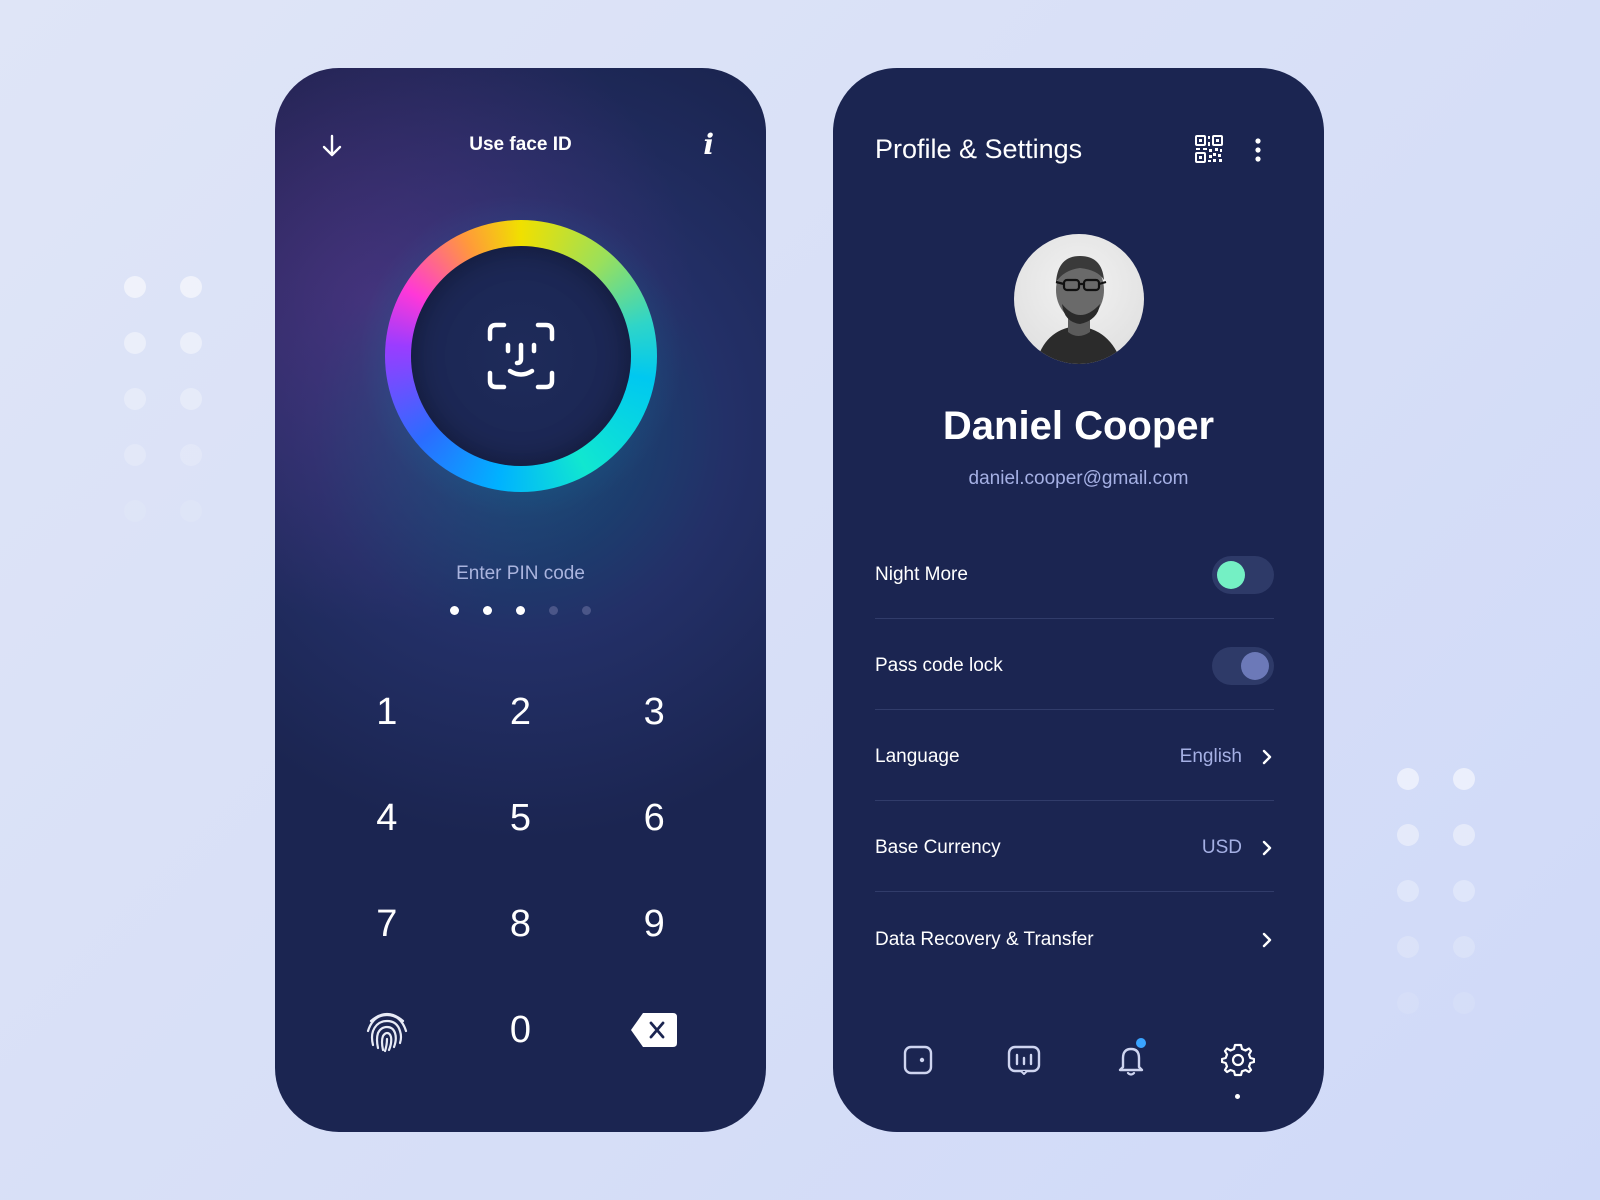 Image resolution: width=1600 pixels, height=1200 pixels. I want to click on pin-indicator, so click(520, 610).